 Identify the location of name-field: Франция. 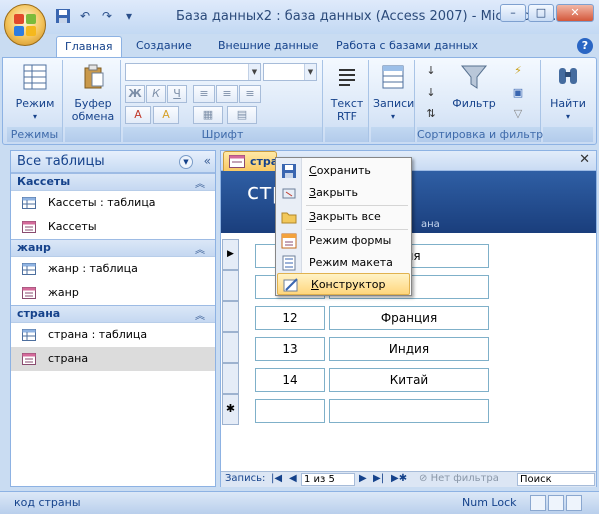
(409, 318).